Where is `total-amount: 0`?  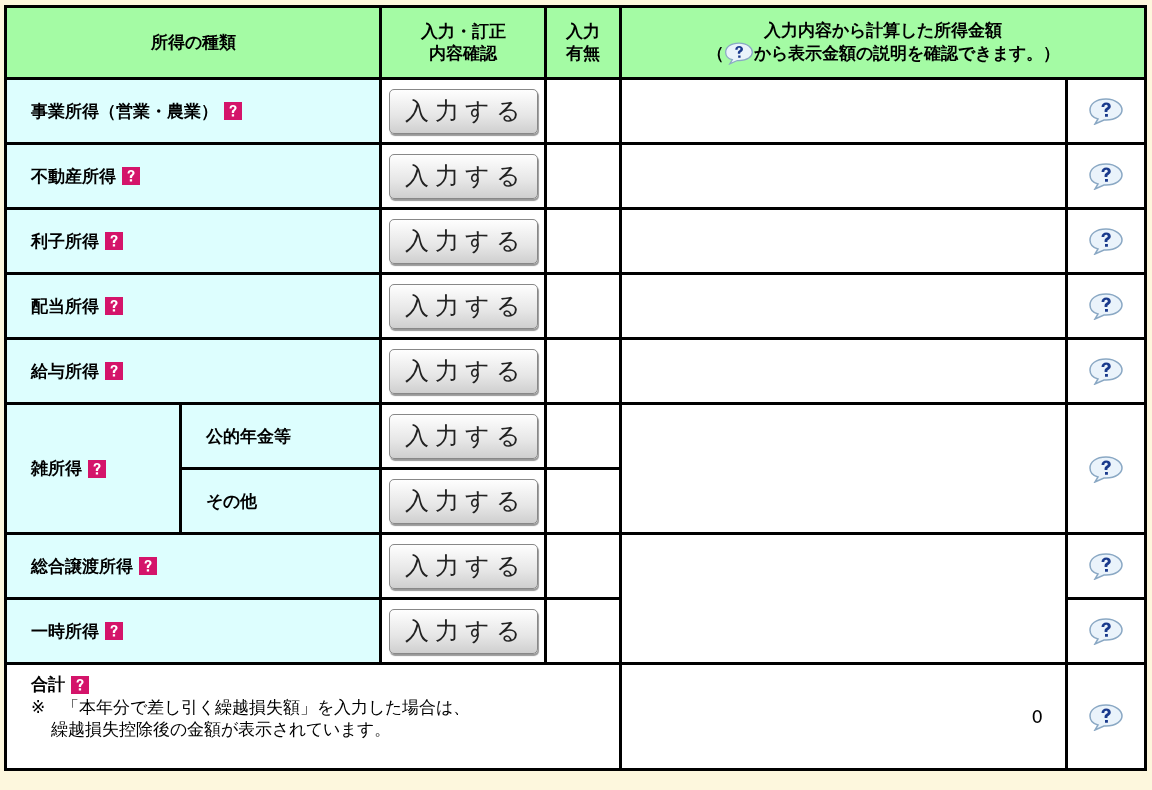 total-amount: 0 is located at coordinates (843, 716).